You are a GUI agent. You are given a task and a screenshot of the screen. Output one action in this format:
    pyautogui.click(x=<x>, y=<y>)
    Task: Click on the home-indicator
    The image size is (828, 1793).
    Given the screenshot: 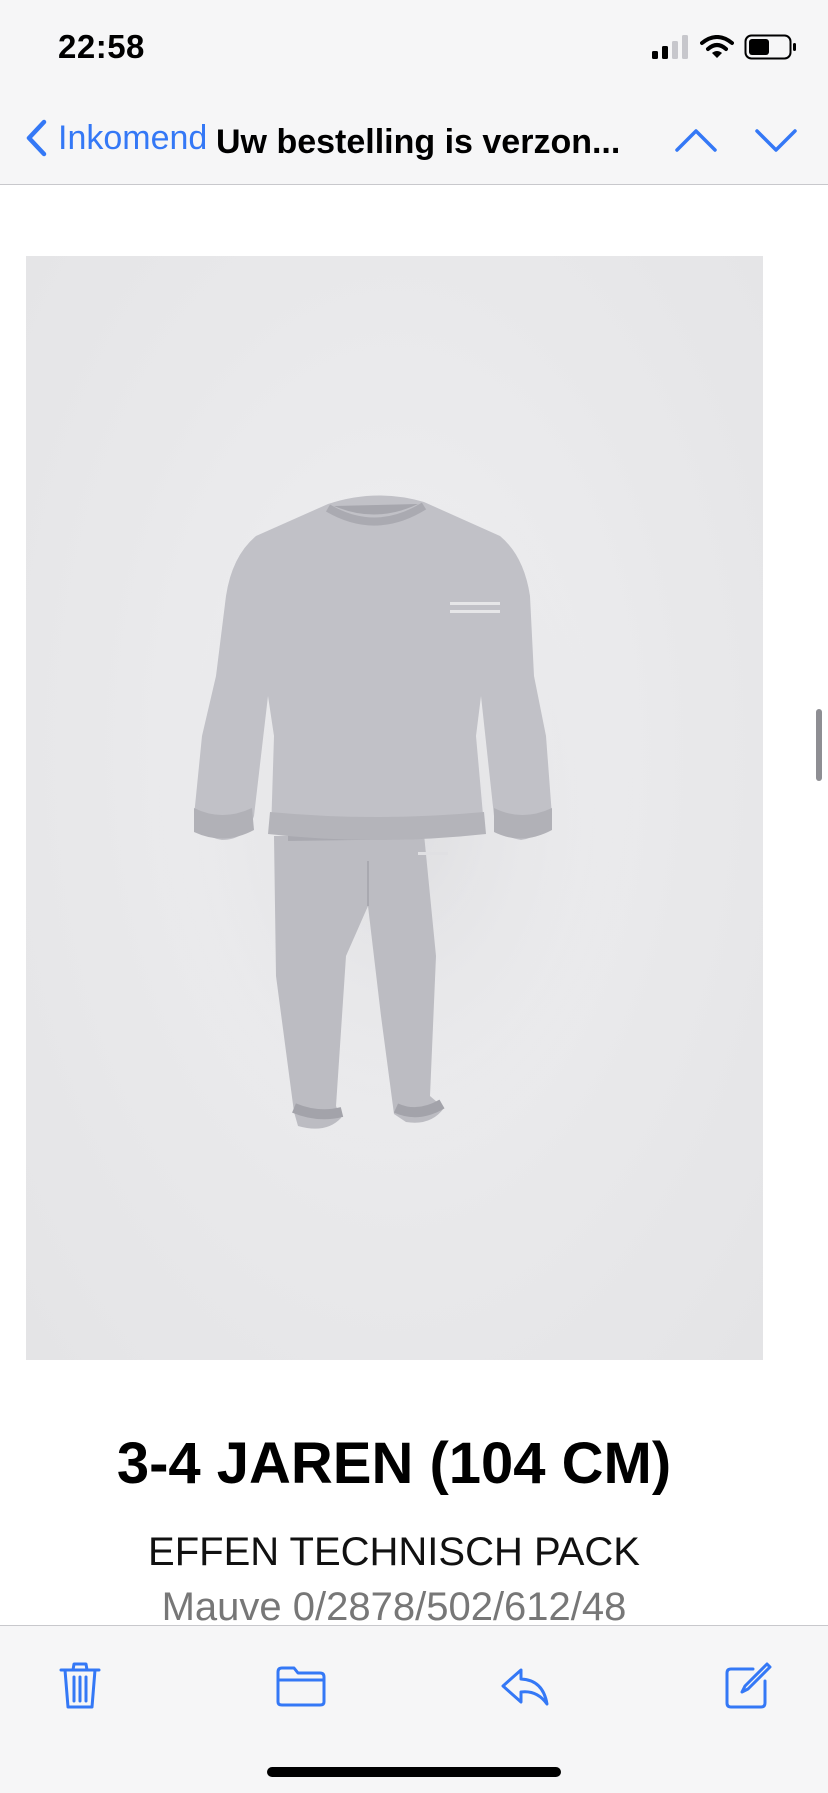 What is the action you would take?
    pyautogui.click(x=414, y=1772)
    